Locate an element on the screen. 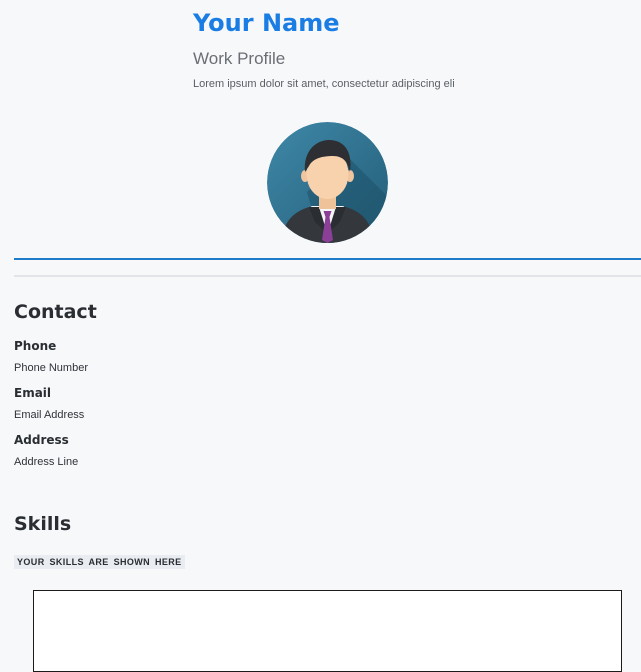 The width and height of the screenshot is (641, 672). profile-title: Work Profile is located at coordinates (239, 58).